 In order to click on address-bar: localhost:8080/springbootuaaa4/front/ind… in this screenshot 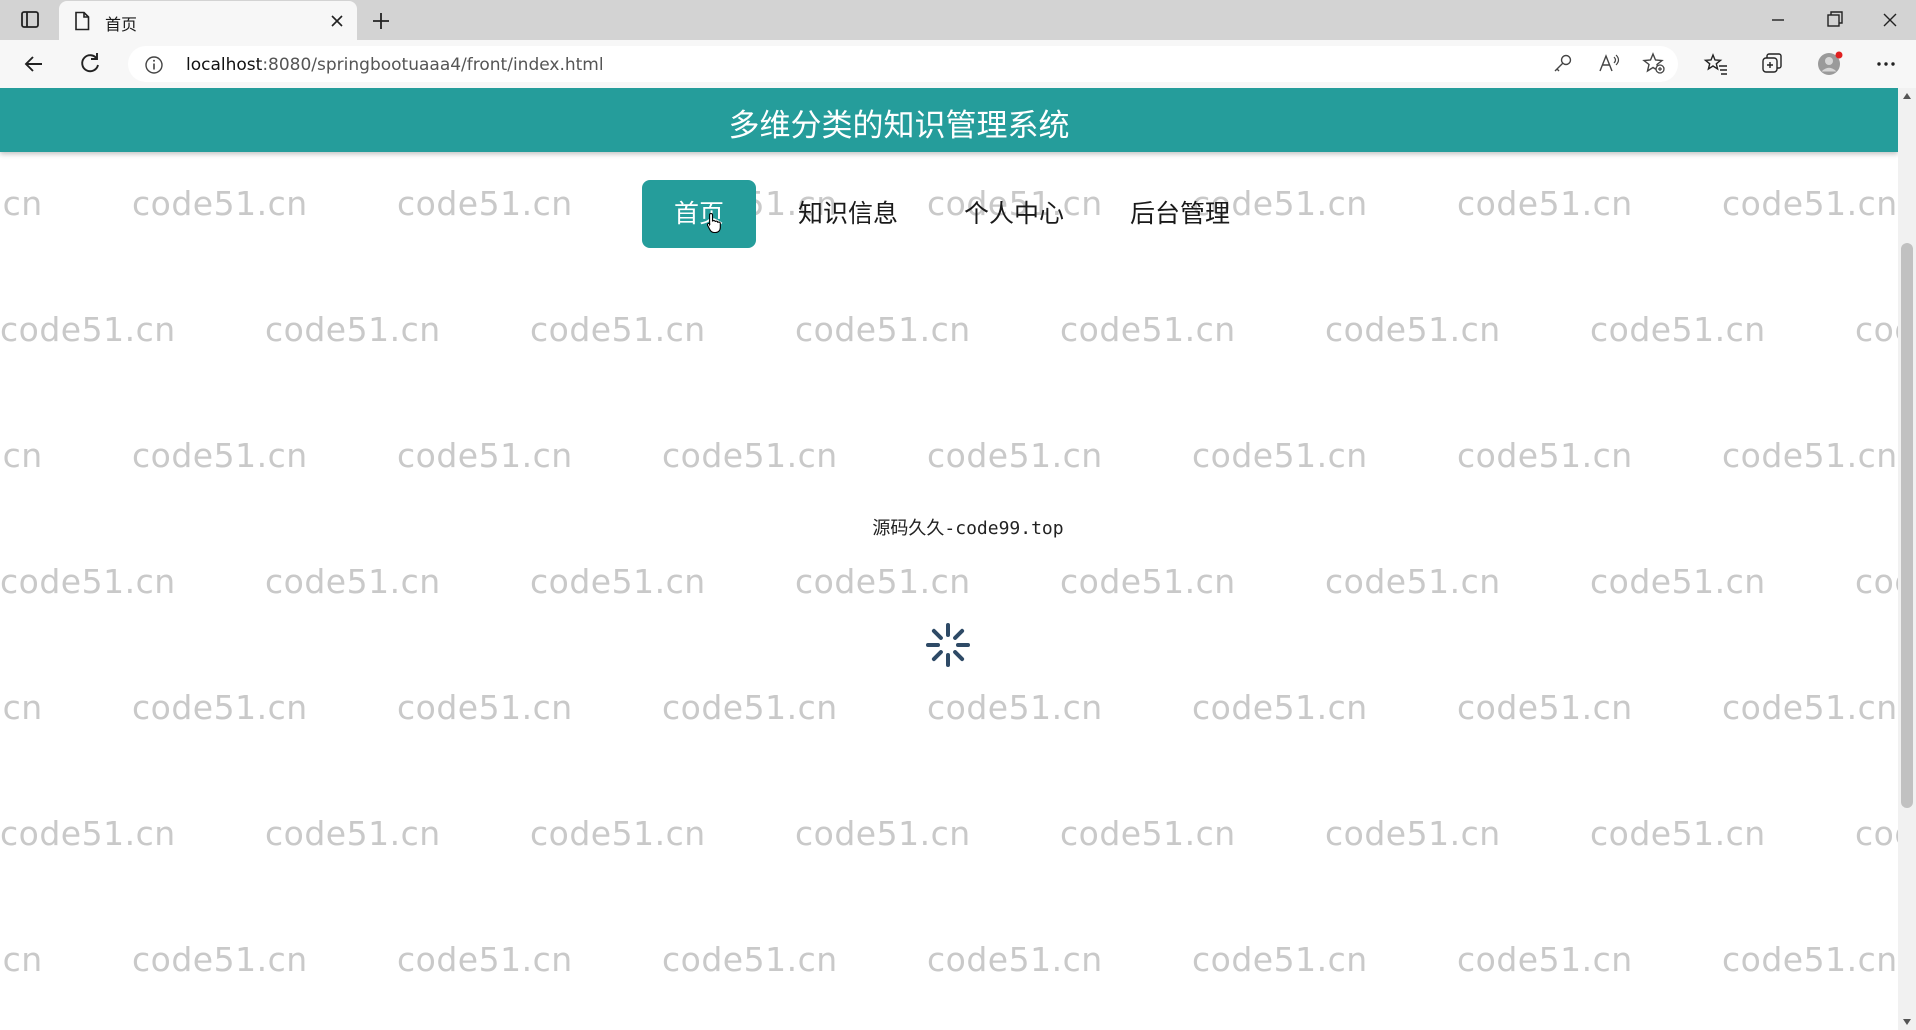, I will do `click(903, 64)`.